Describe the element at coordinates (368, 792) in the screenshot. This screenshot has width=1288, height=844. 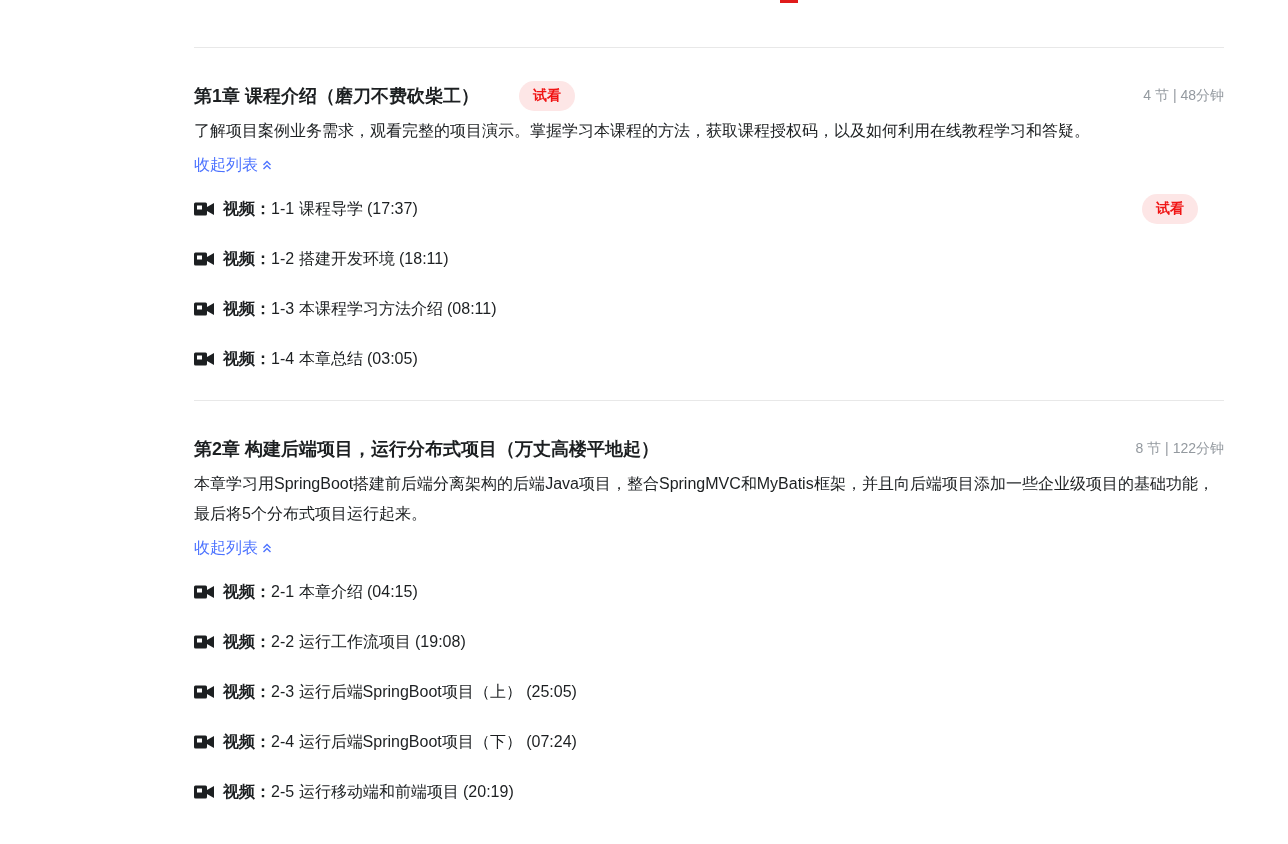
I see `lesson-link: 视频：2-5 运行移动端和前端项目 (20:19)` at that location.